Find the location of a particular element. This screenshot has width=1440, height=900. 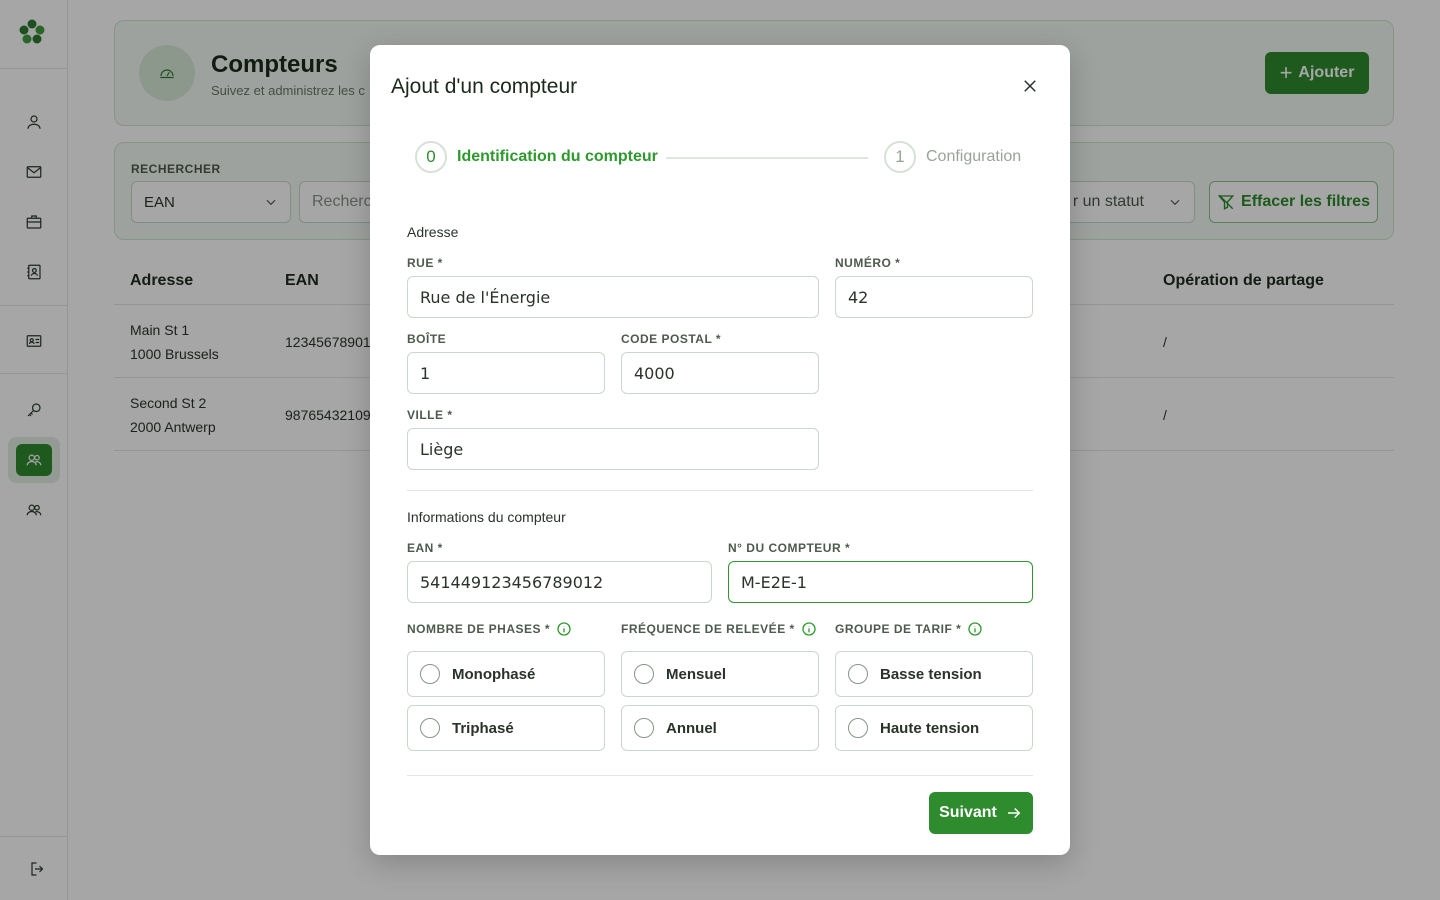

close-button is located at coordinates (1030, 86).